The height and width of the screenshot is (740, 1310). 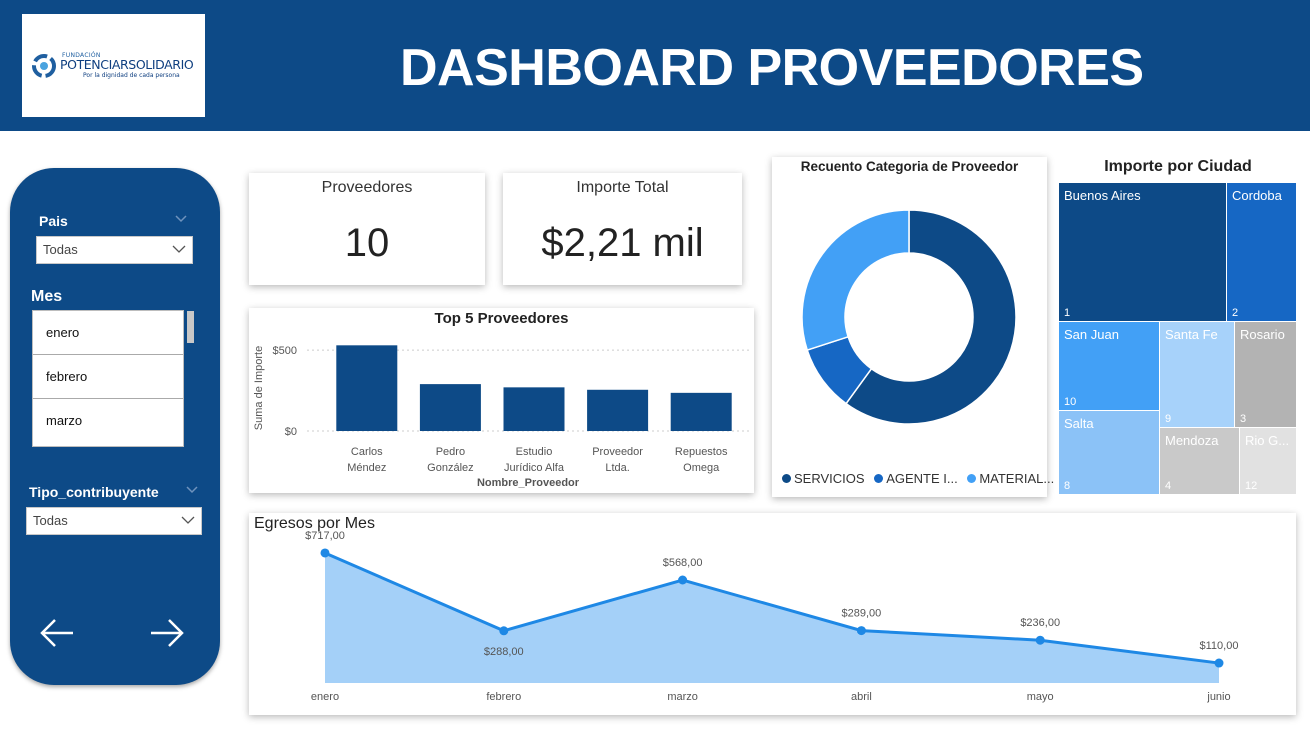 I want to click on x-tick-label: marzo, so click(x=682, y=697).